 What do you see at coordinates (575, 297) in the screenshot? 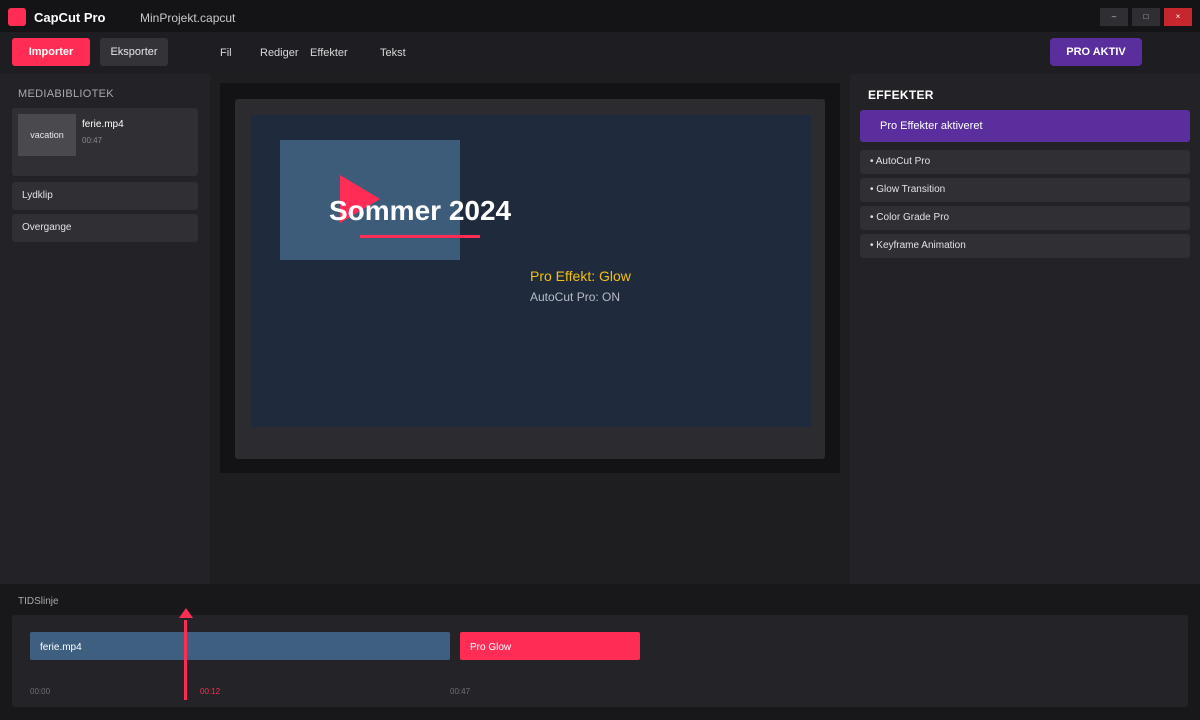
I see `autocut-status: AutoCut Pro: ON` at bounding box center [575, 297].